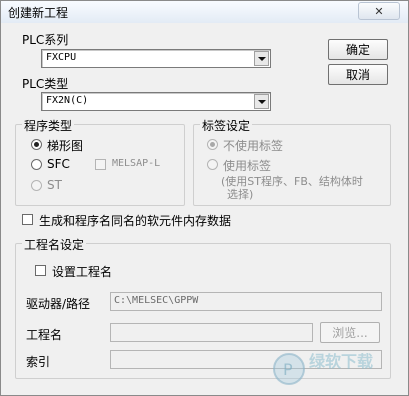 This screenshot has width=409, height=396. Describe the element at coordinates (54, 244) in the screenshot. I see `project-name-setting-title: 工程名设定` at that location.